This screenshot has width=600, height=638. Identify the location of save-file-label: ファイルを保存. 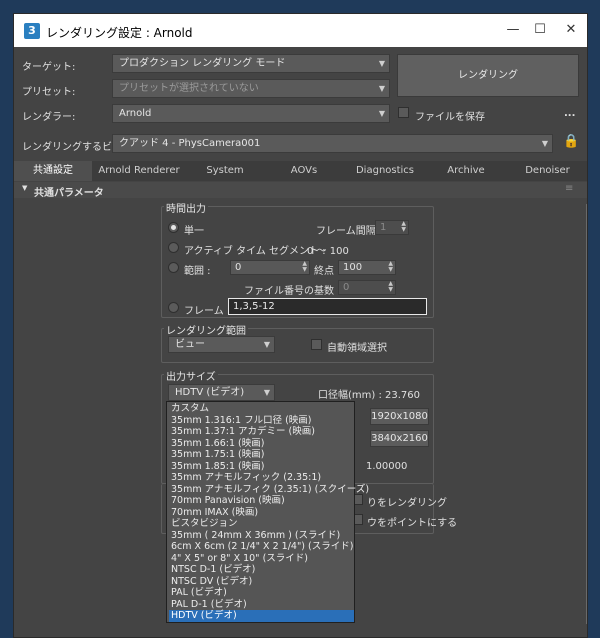
(450, 117).